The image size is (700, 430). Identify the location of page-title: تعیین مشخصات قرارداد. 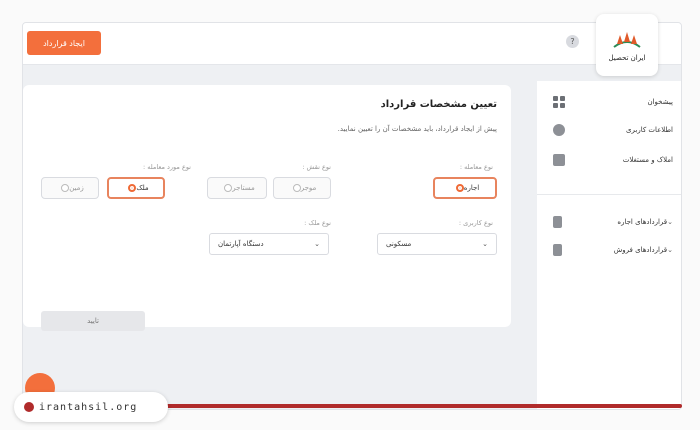
(438, 104).